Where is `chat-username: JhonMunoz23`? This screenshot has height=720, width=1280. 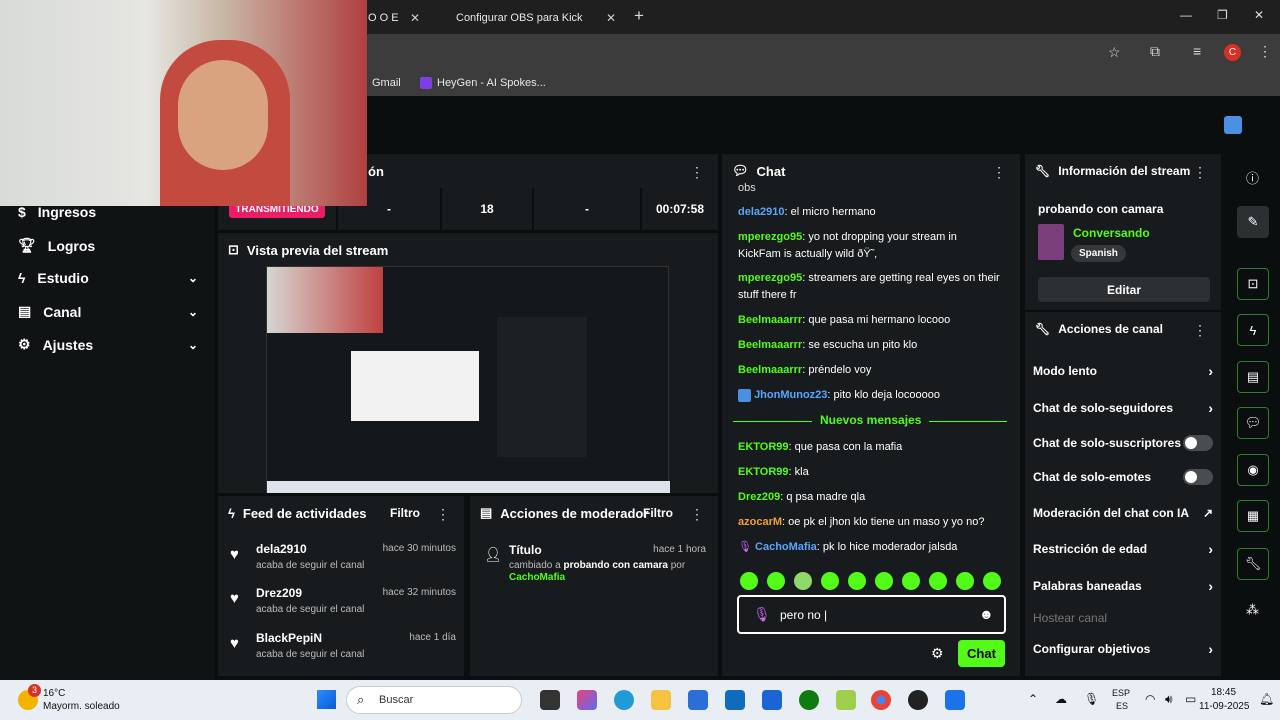
chat-username: JhonMunoz23 is located at coordinates (790, 395).